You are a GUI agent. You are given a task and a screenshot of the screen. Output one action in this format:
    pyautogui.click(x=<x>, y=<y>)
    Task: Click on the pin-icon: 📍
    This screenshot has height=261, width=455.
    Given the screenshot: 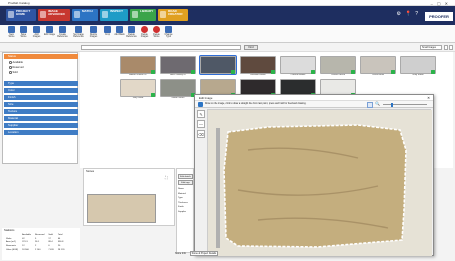 What is the action you would take?
    pyautogui.click(x=410, y=14)
    